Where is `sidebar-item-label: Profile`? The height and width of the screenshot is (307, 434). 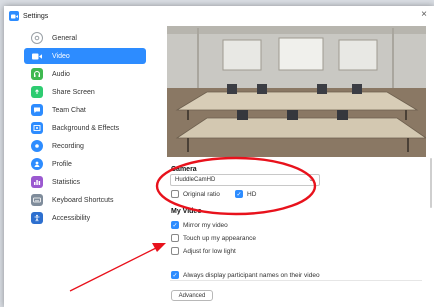
sidebar-item-label: Profile is located at coordinates (62, 164).